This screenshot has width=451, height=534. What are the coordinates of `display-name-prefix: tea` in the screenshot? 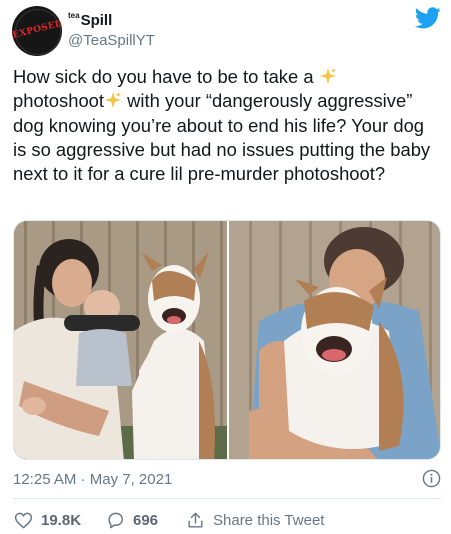 It's located at (74, 15).